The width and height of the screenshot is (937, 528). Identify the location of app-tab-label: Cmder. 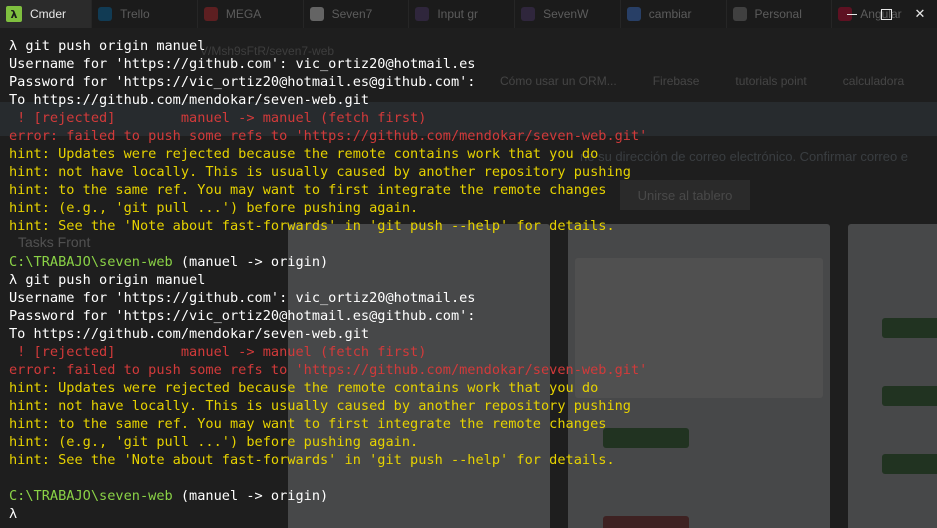
(48, 14).